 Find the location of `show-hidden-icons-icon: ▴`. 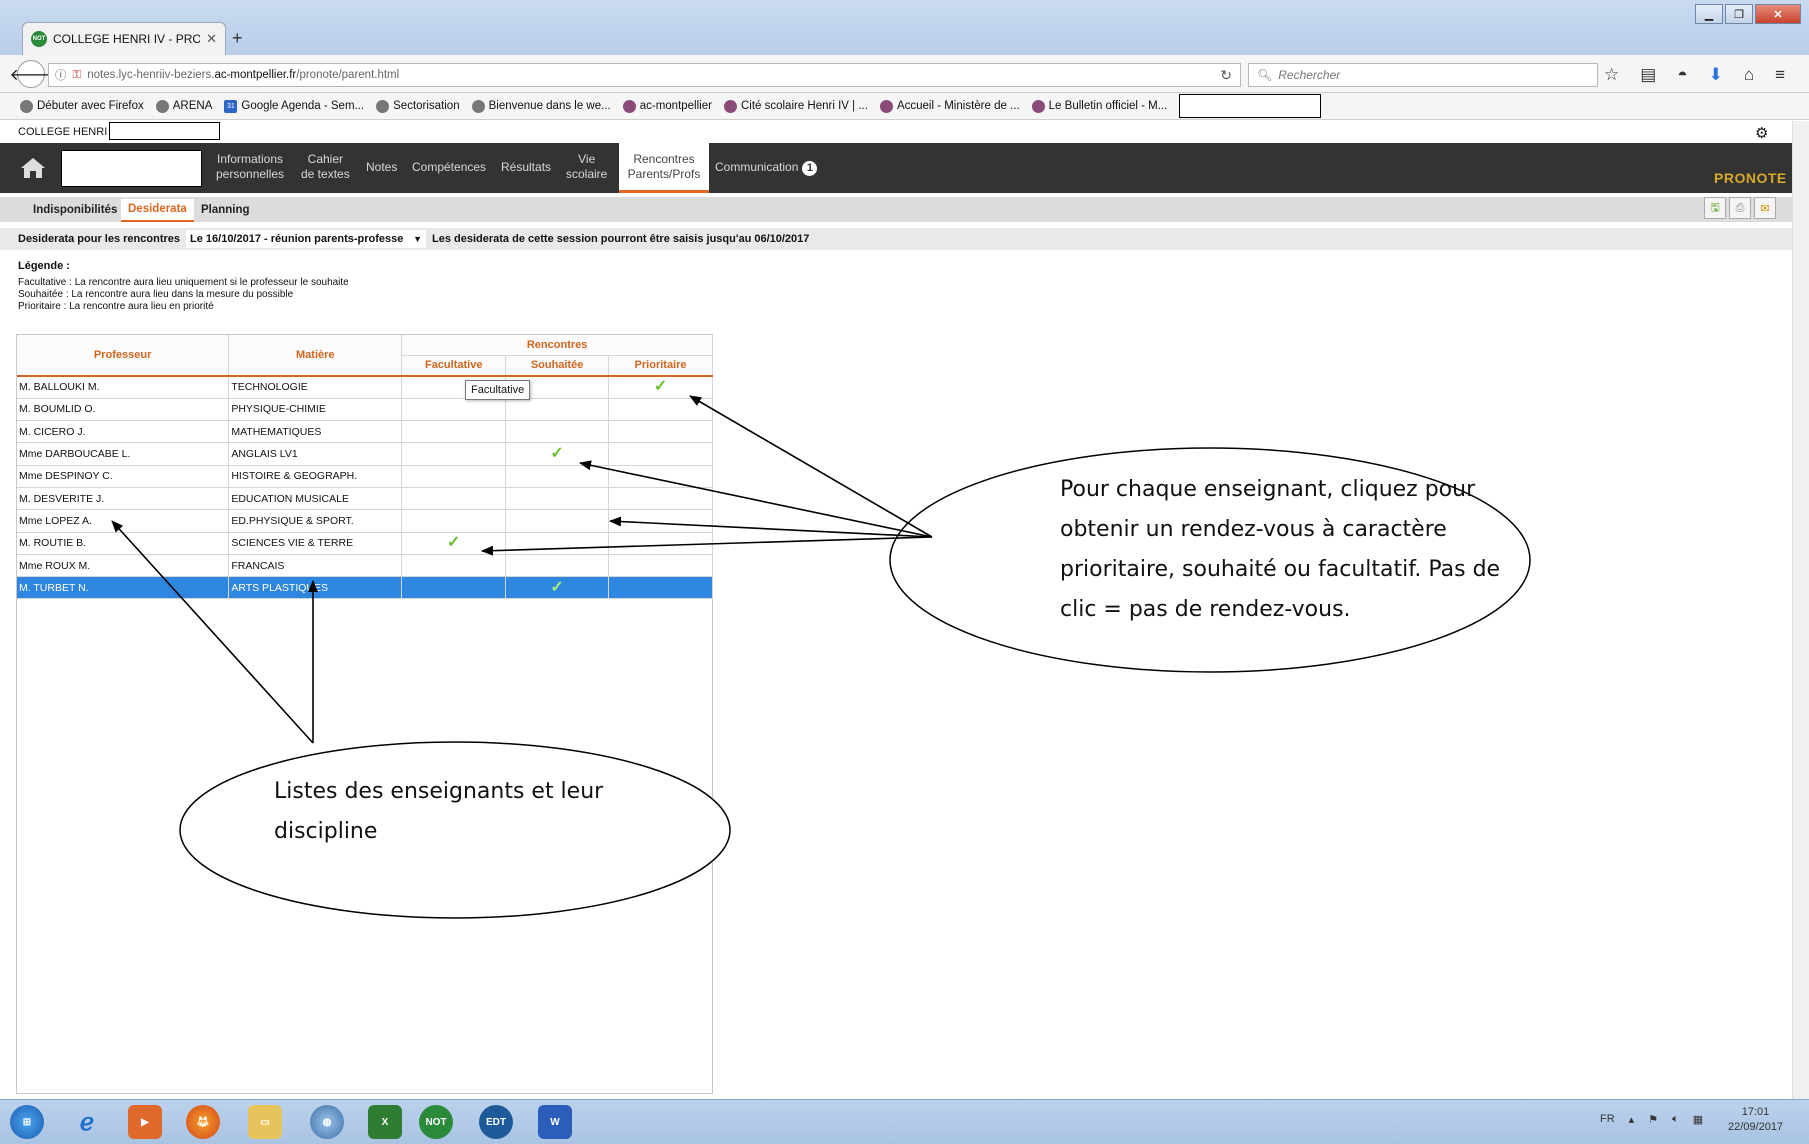

show-hidden-icons-icon: ▴ is located at coordinates (1632, 1119).